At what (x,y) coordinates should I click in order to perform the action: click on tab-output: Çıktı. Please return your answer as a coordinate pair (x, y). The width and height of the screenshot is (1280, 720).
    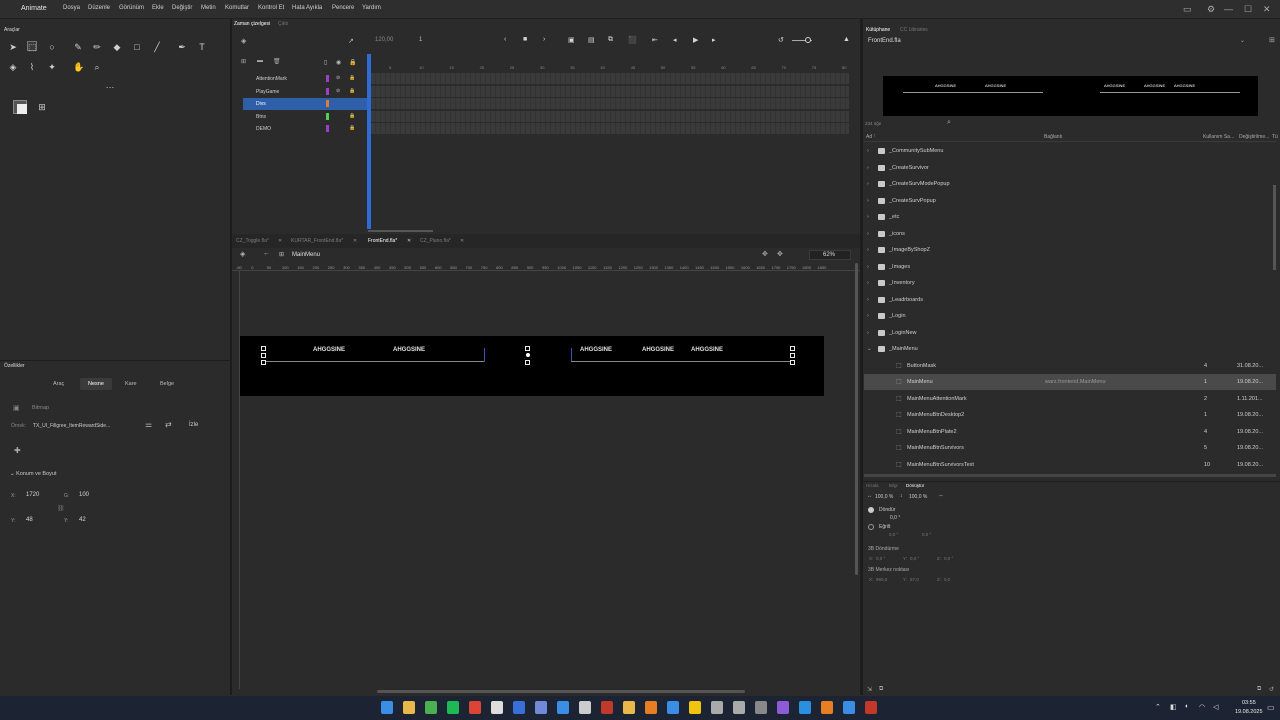
    Looking at the image, I should click on (283, 24).